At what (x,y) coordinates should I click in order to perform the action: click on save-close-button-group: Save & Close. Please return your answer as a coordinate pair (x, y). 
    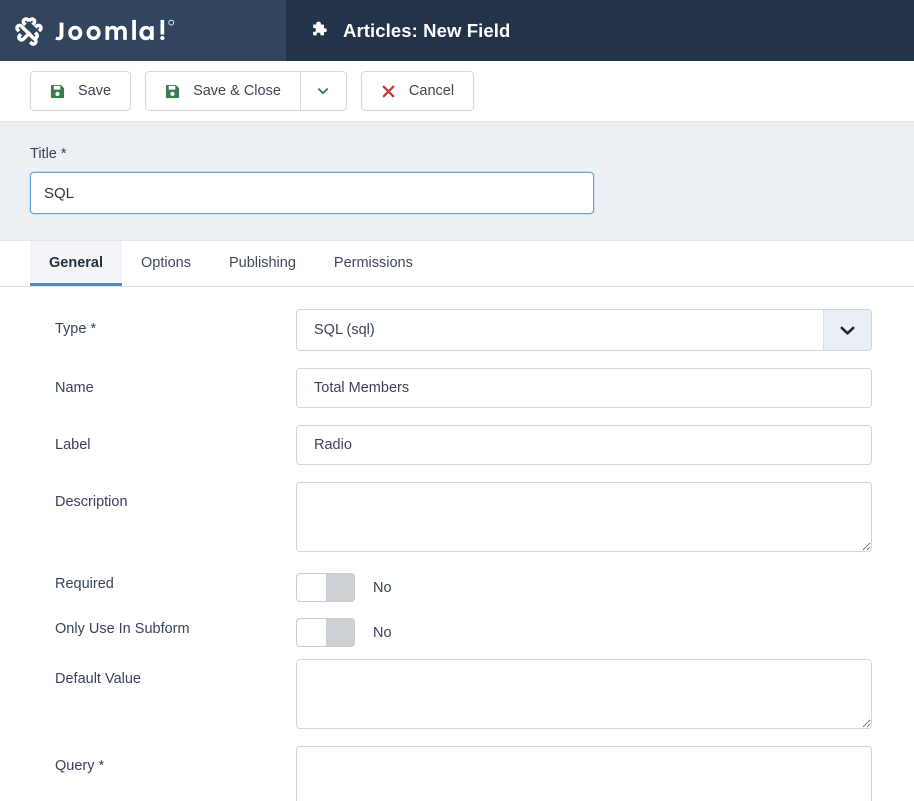
    Looking at the image, I should click on (246, 91).